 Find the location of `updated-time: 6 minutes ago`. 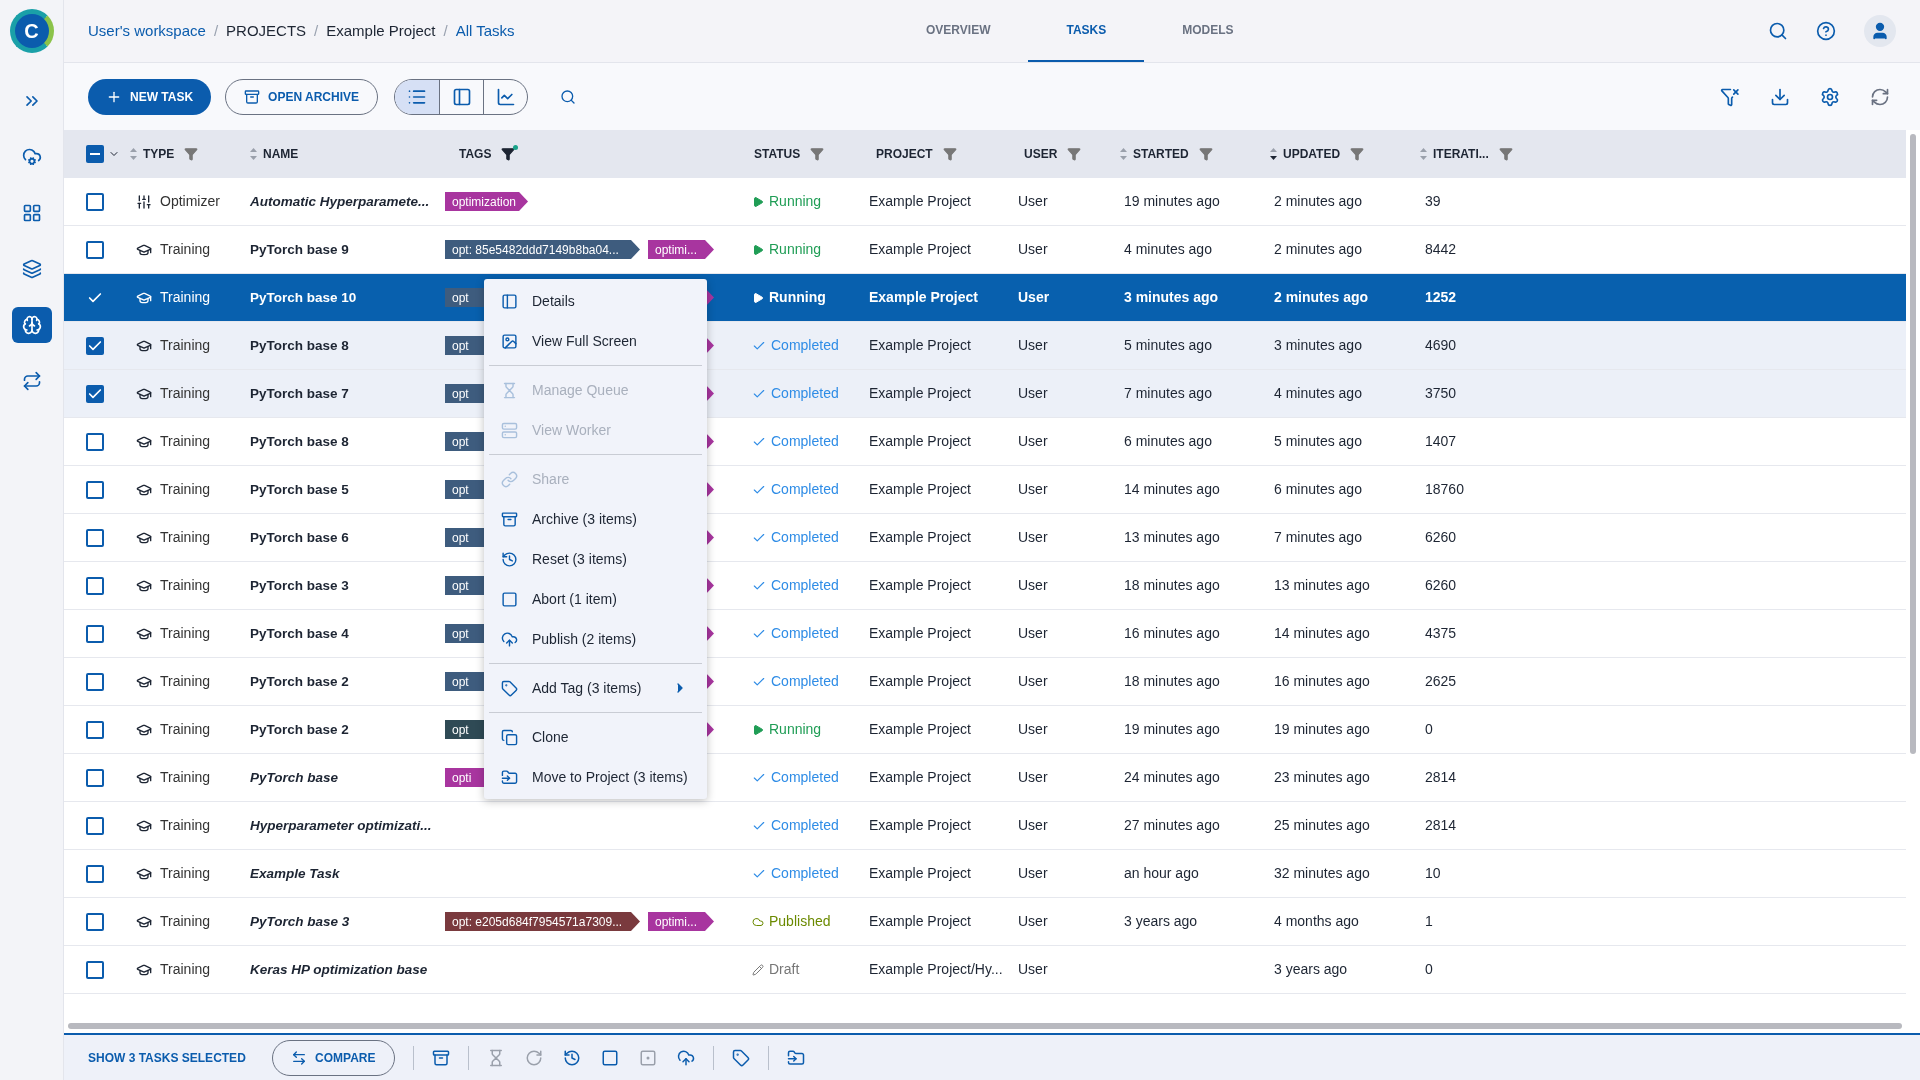

updated-time: 6 minutes ago is located at coordinates (1318, 489).